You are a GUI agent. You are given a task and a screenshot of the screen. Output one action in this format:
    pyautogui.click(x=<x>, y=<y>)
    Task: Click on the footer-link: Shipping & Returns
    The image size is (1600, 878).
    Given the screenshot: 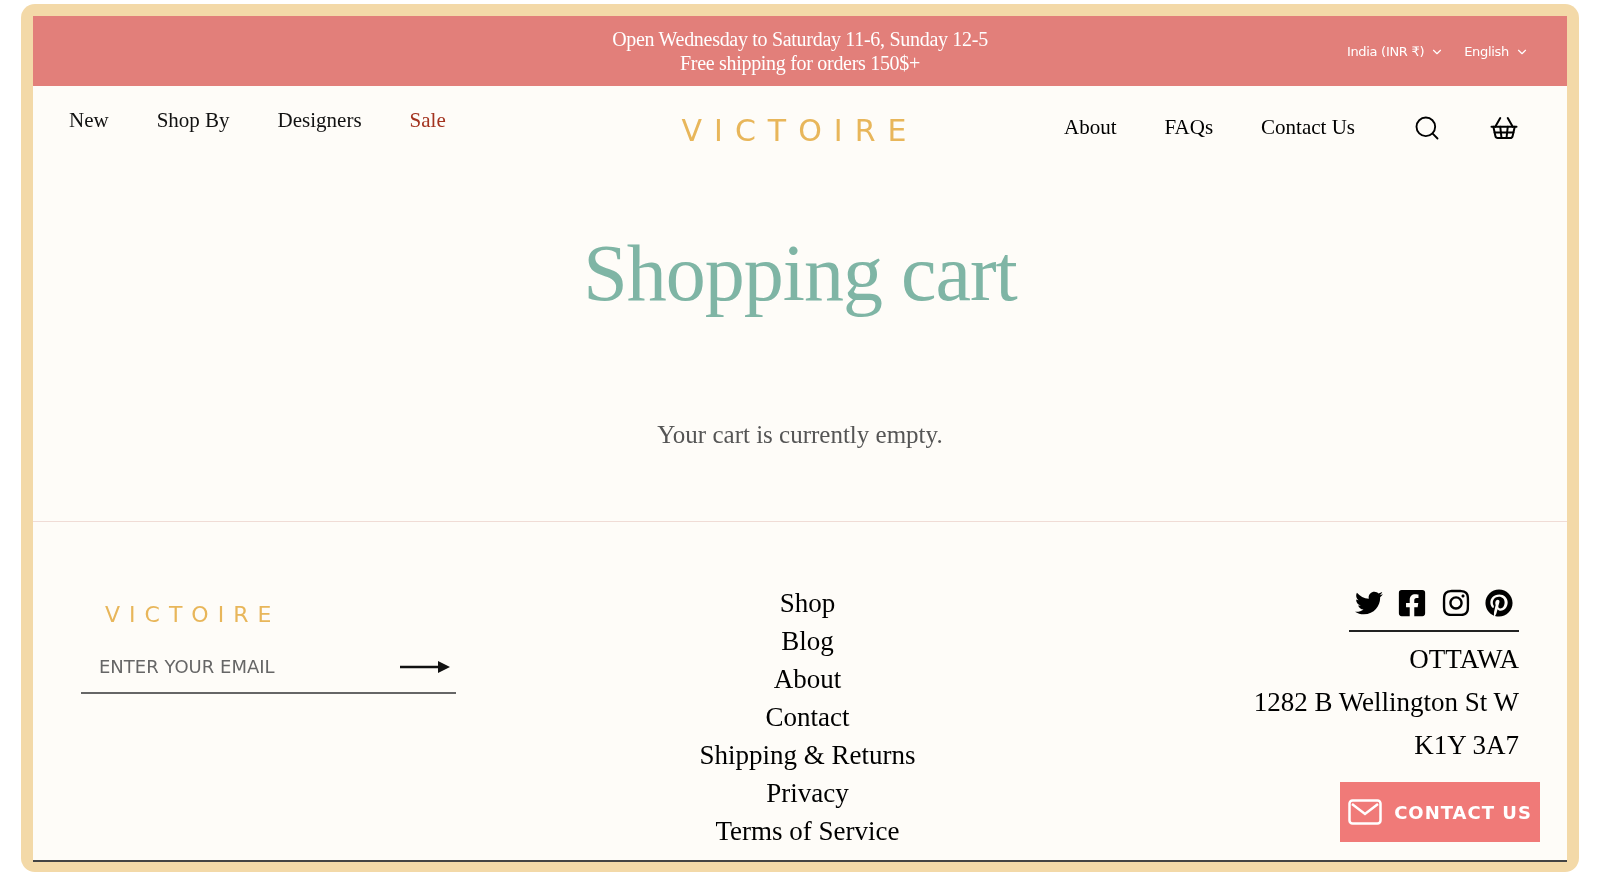 What is the action you would take?
    pyautogui.click(x=807, y=755)
    